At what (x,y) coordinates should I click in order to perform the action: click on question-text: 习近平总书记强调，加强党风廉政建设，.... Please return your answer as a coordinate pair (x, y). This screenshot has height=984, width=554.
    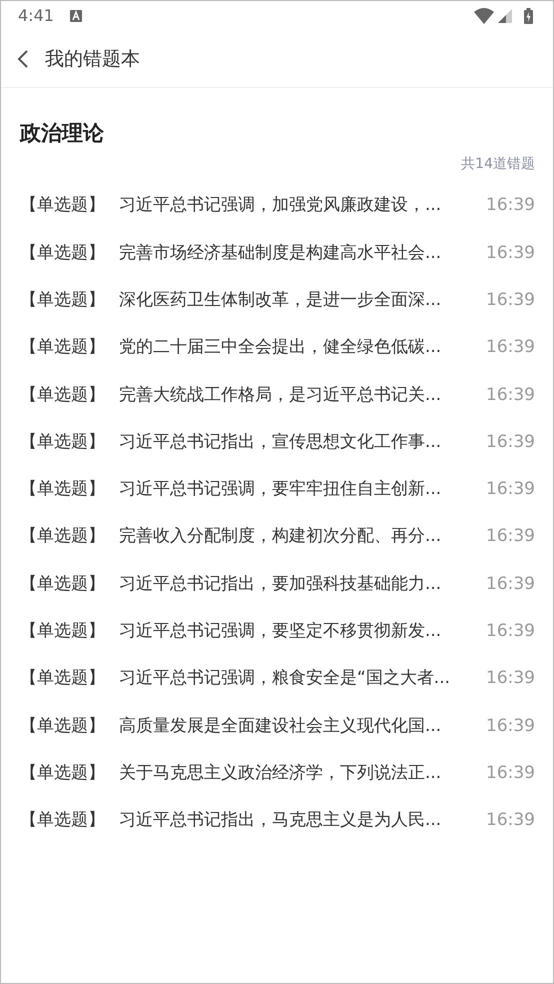
    Looking at the image, I should click on (296, 206).